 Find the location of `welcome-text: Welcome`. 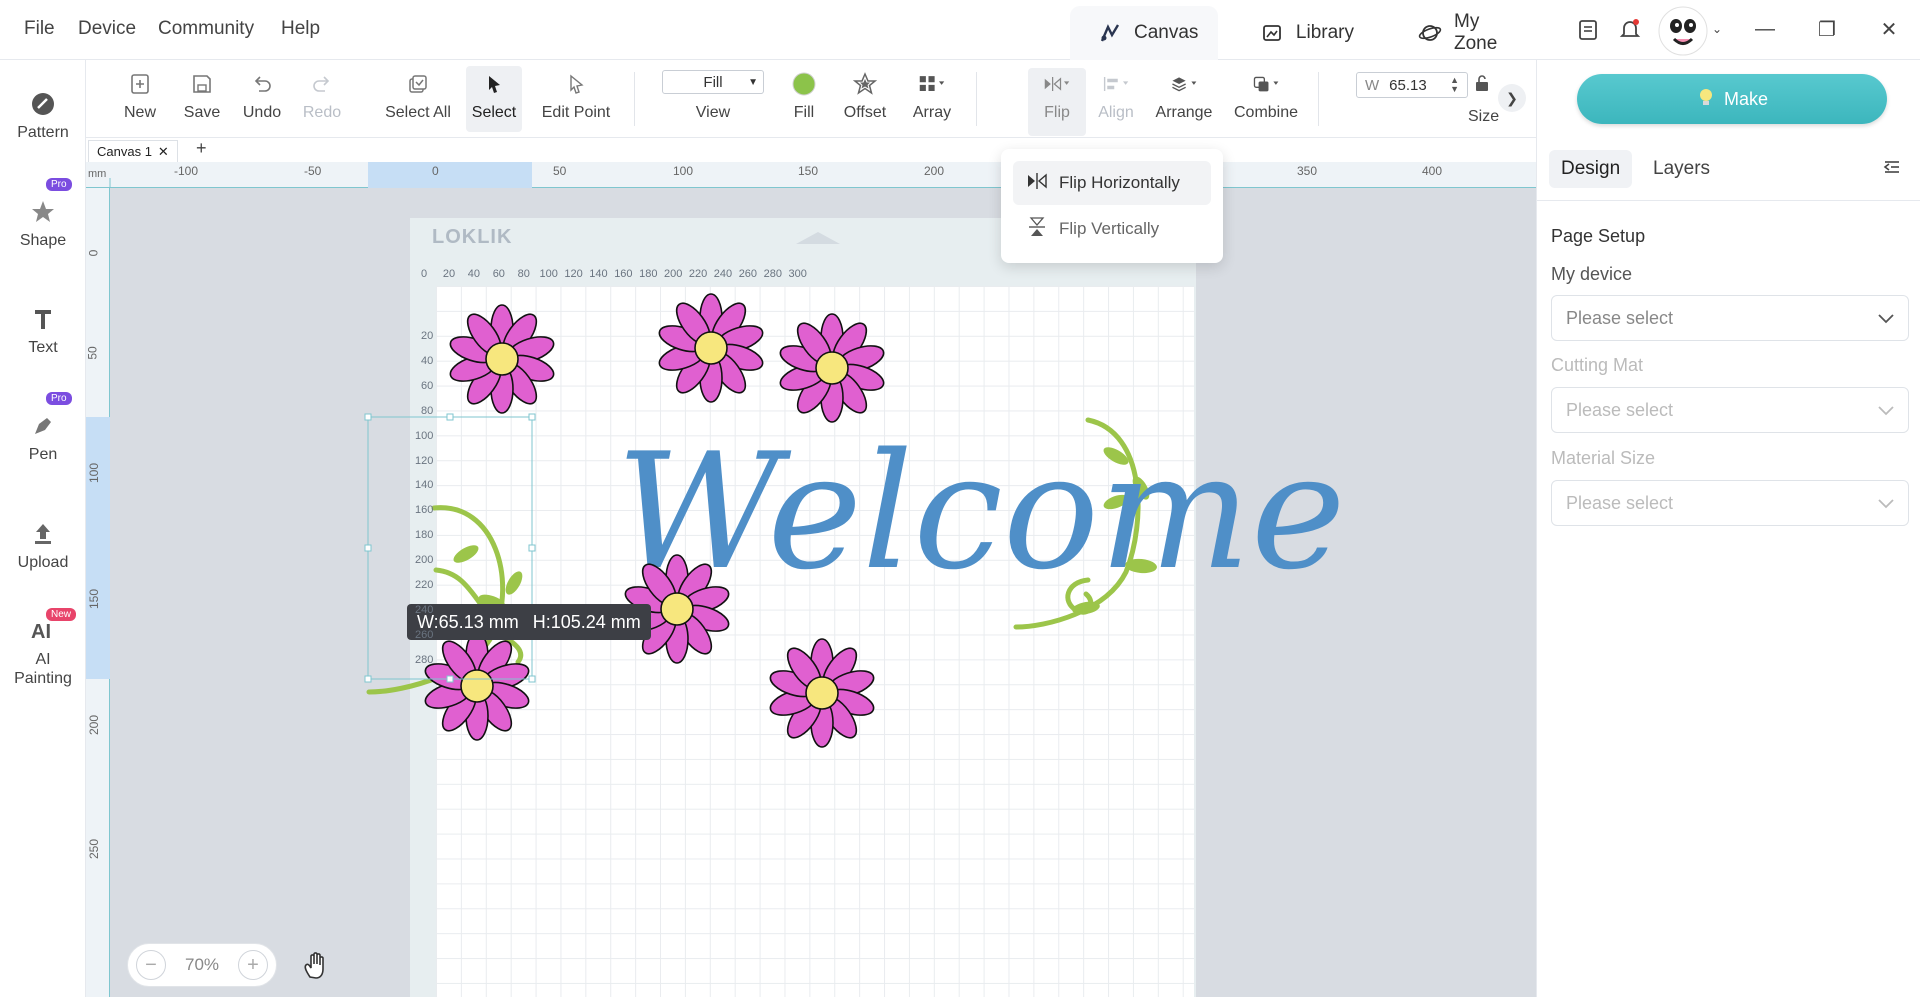

welcome-text: Welcome is located at coordinates (981, 511).